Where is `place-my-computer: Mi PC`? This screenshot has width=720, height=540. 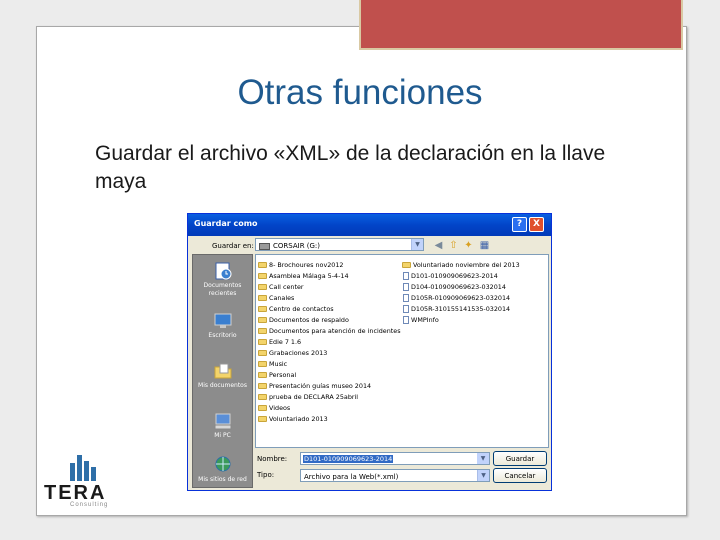 place-my-computer: Mi PC is located at coordinates (222, 425).